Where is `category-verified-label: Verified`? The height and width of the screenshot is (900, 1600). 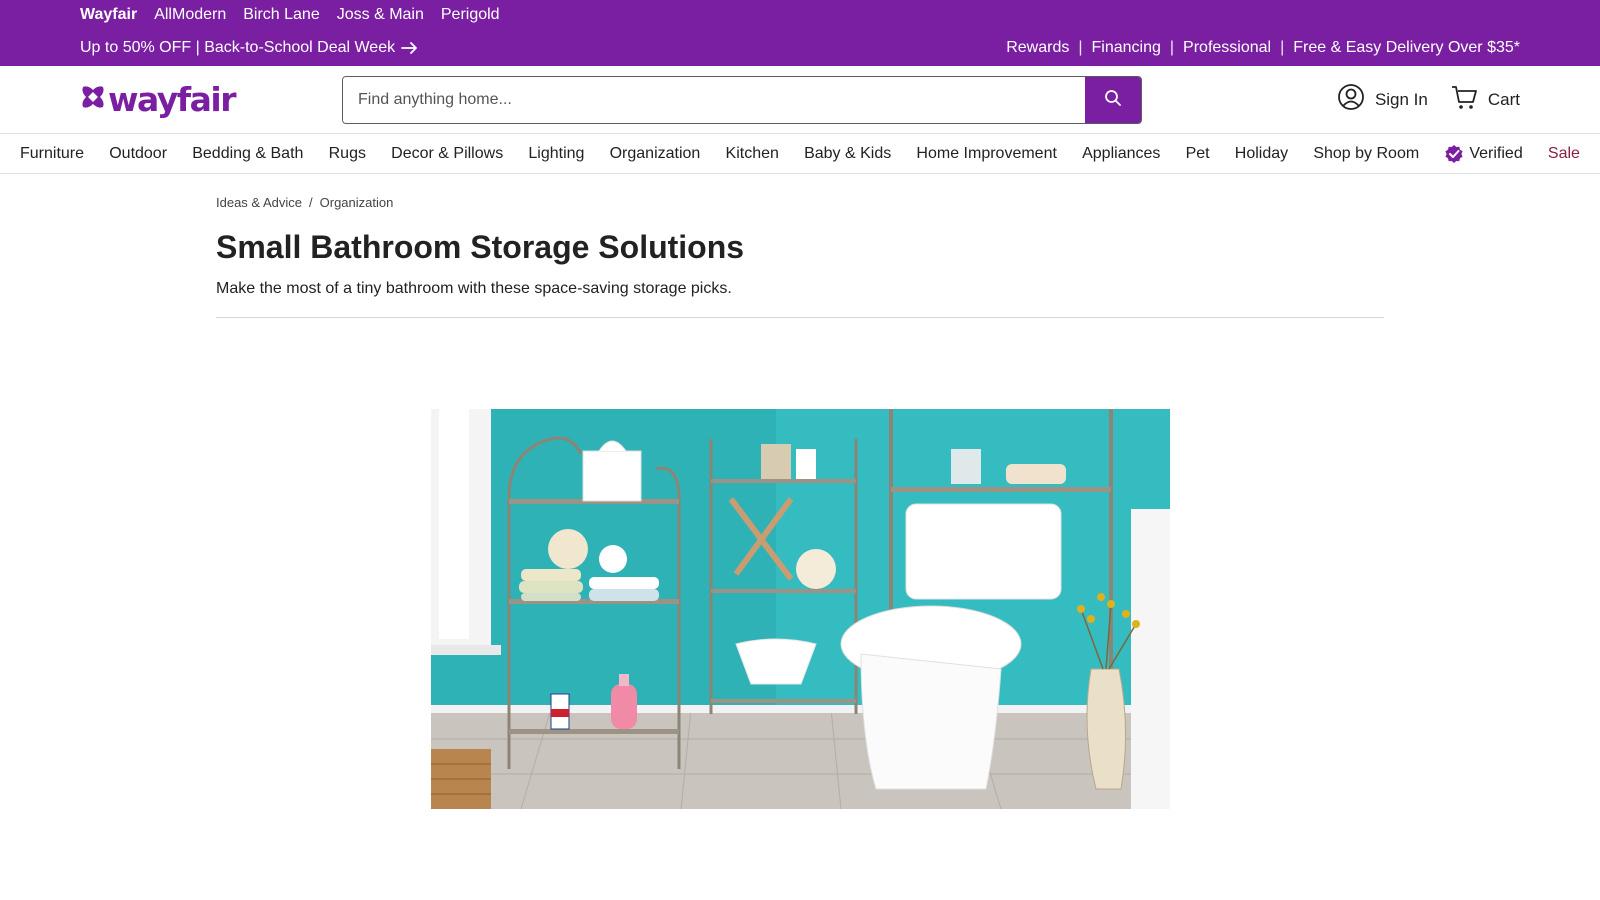 category-verified-label: Verified is located at coordinates (1496, 153).